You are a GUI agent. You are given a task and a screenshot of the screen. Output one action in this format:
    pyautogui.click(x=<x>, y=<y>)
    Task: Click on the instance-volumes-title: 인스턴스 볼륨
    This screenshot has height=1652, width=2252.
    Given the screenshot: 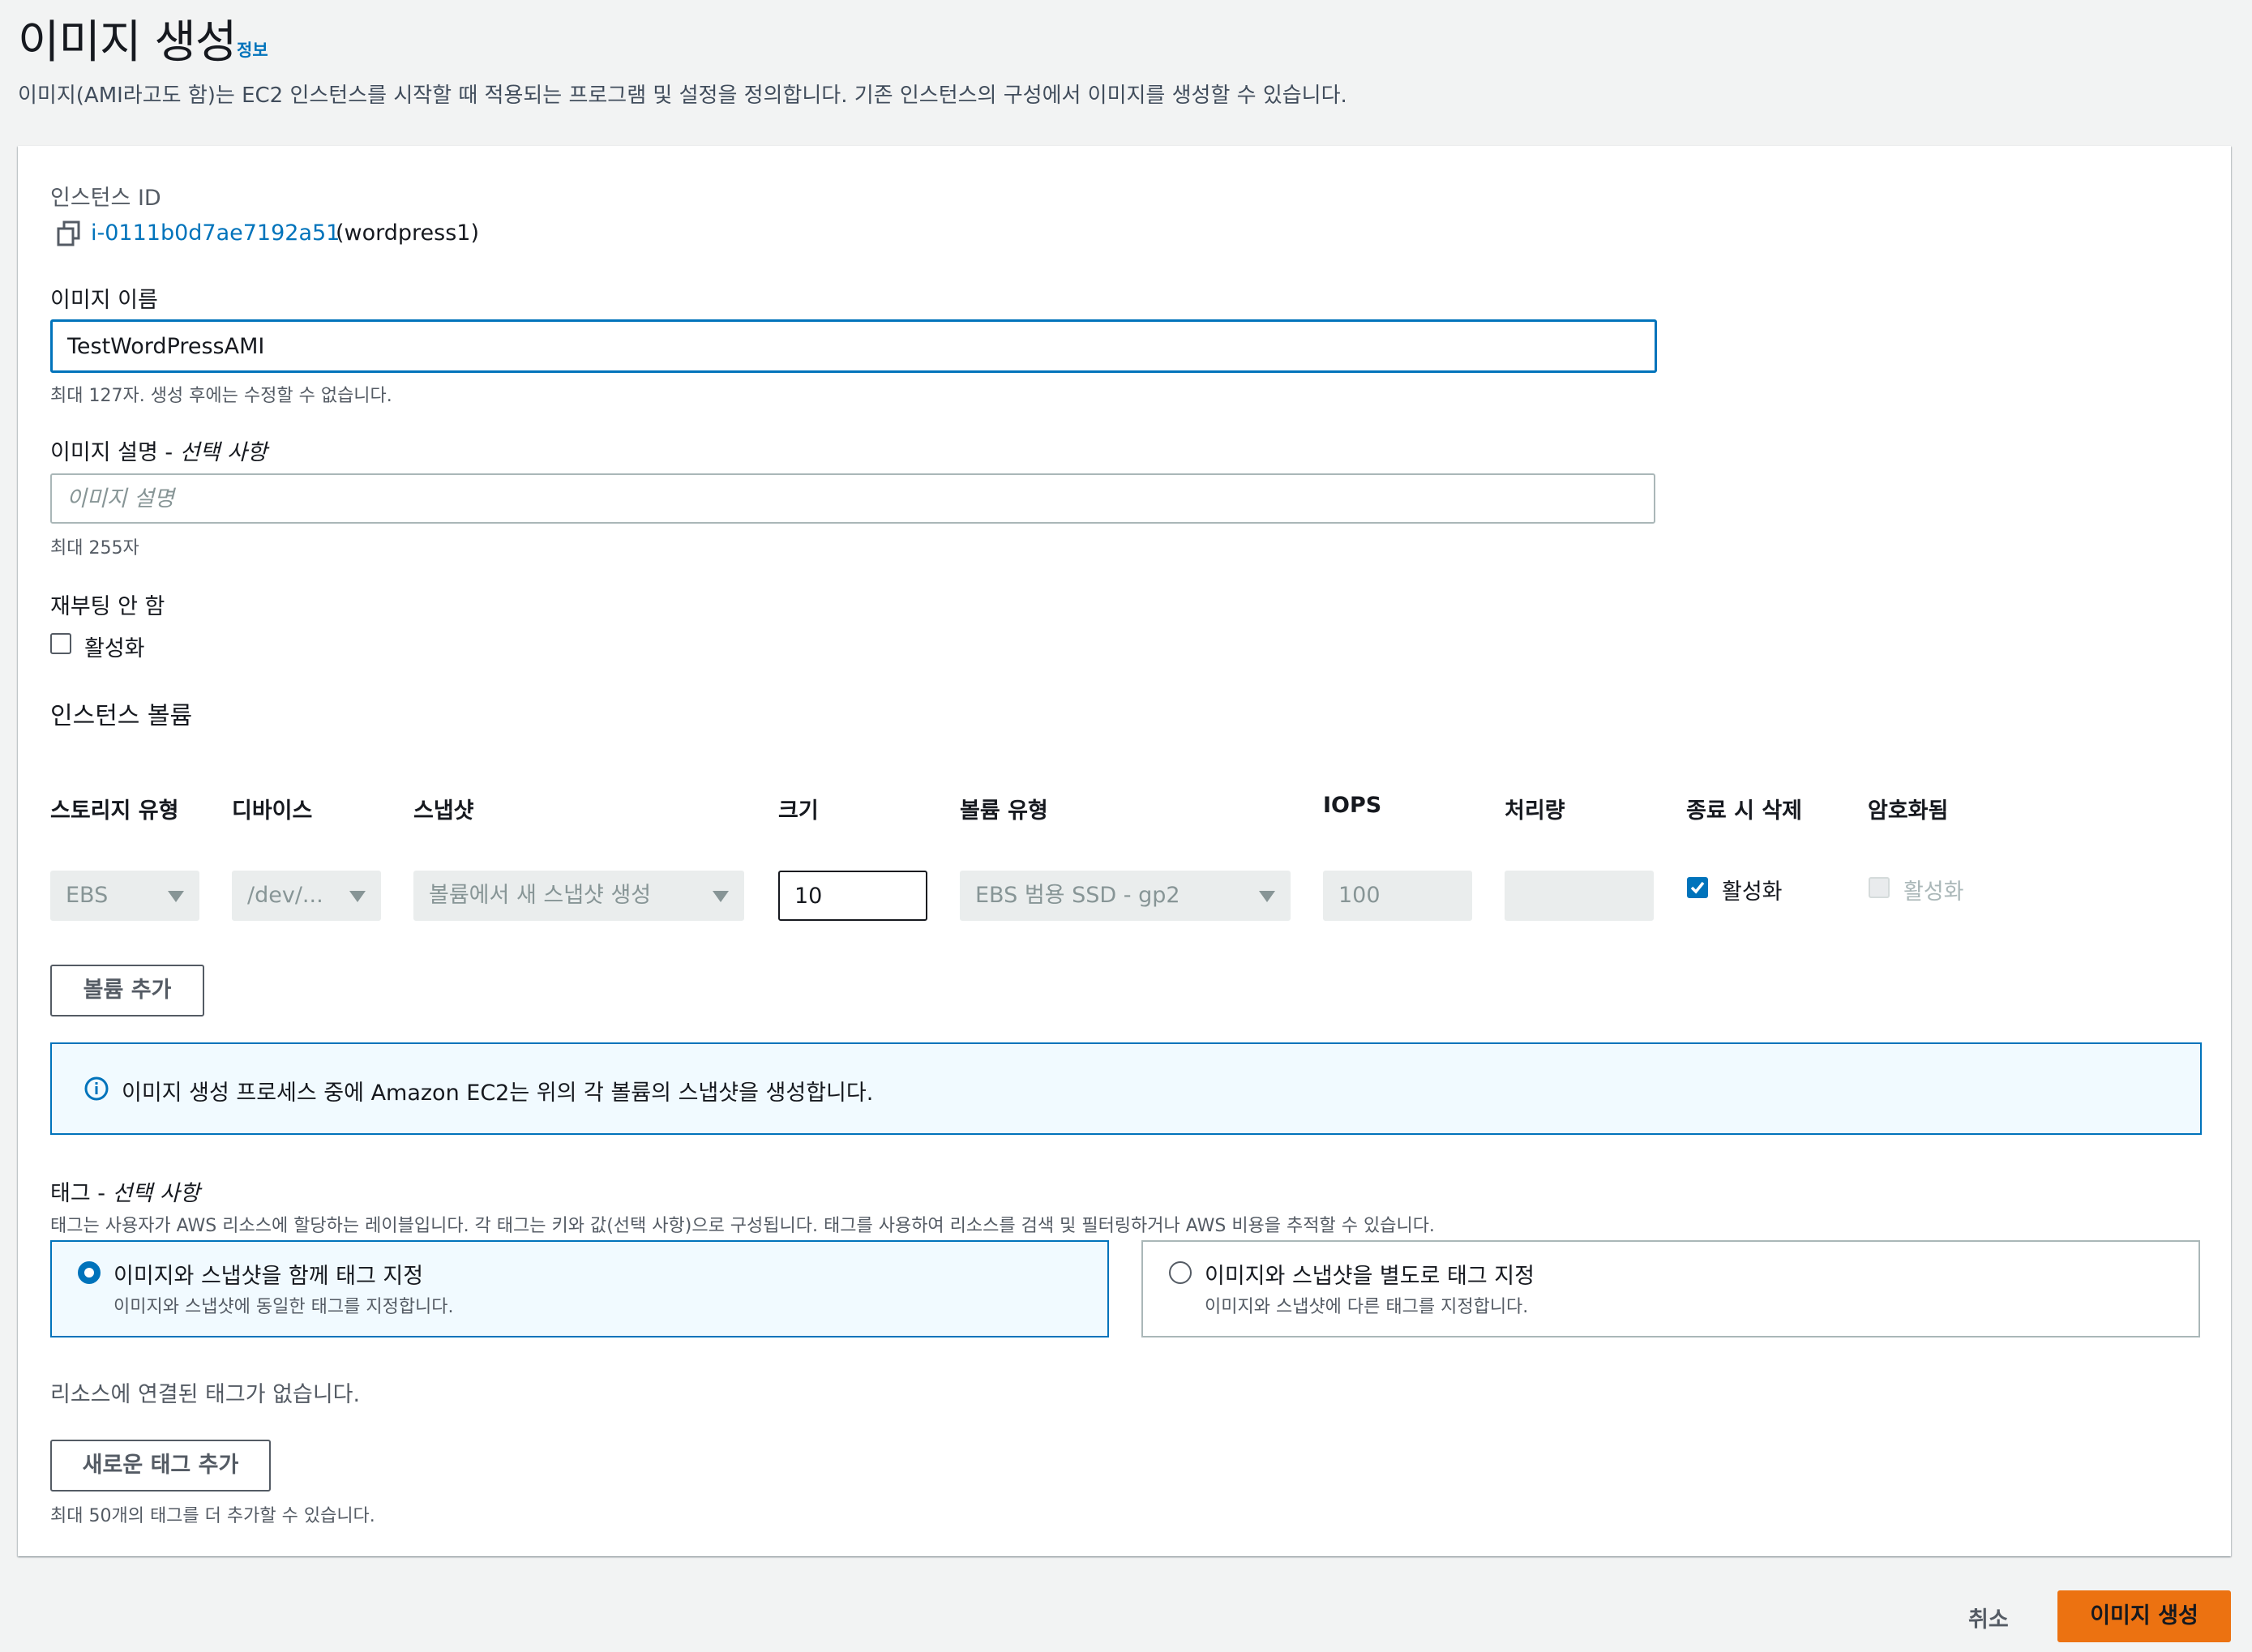 What is the action you would take?
    pyautogui.click(x=121, y=716)
    